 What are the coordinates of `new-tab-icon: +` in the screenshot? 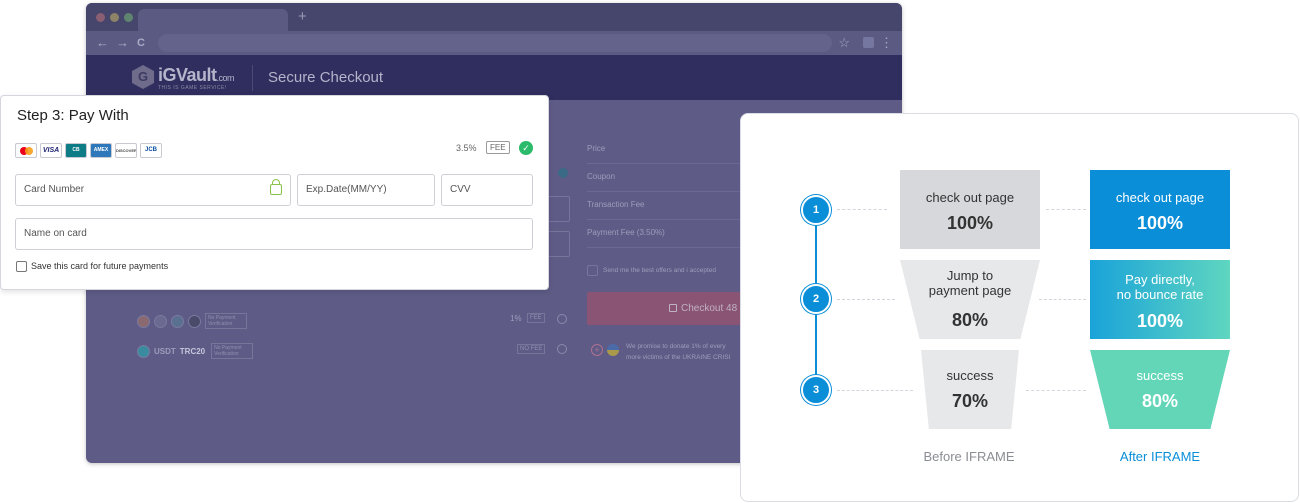 It's located at (302, 16).